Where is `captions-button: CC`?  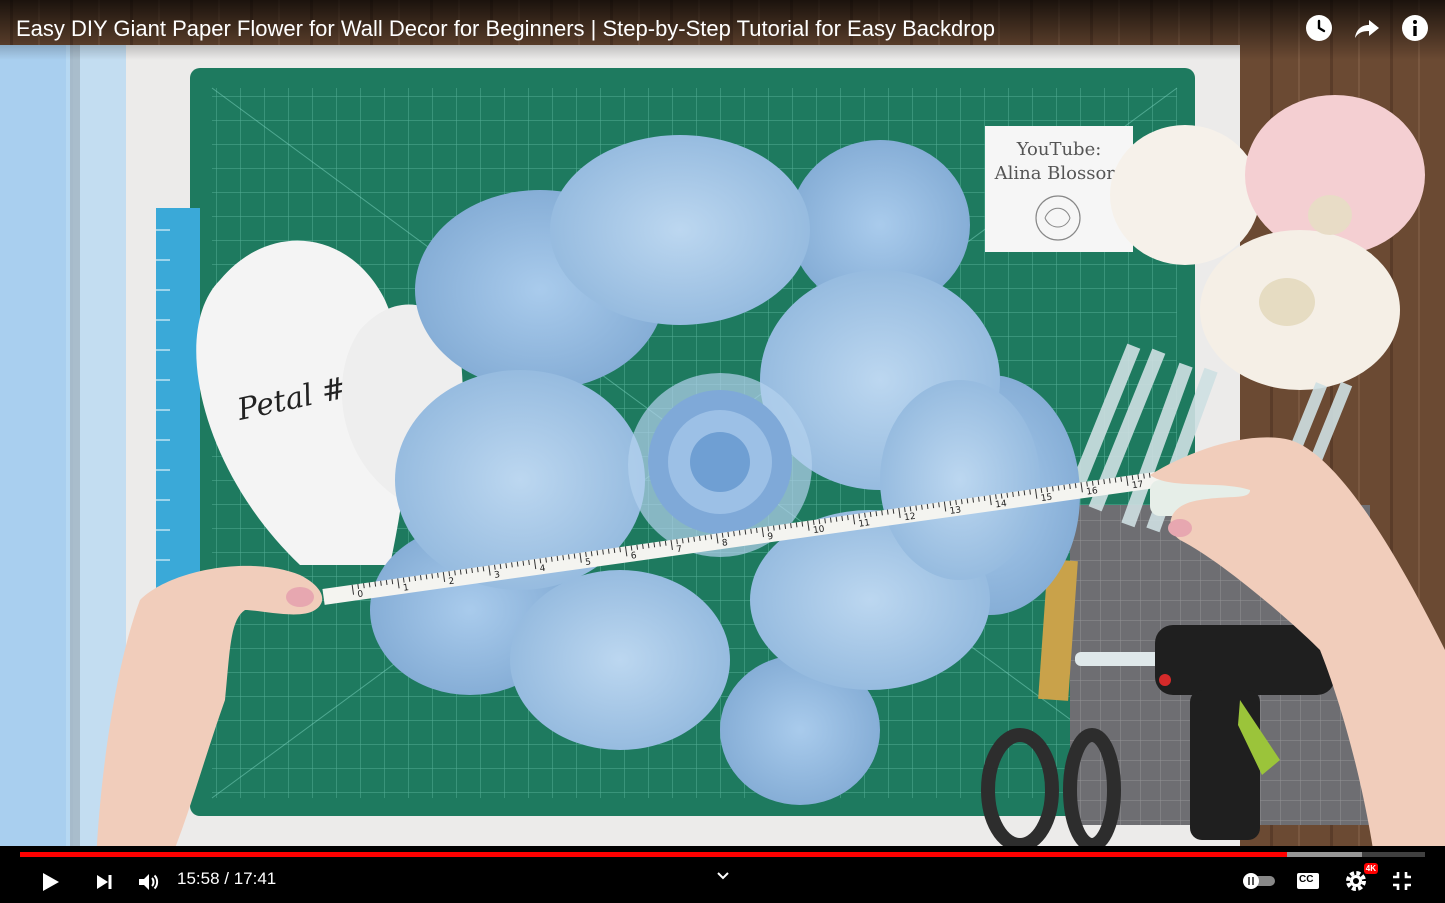 captions-button: CC is located at coordinates (1308, 881).